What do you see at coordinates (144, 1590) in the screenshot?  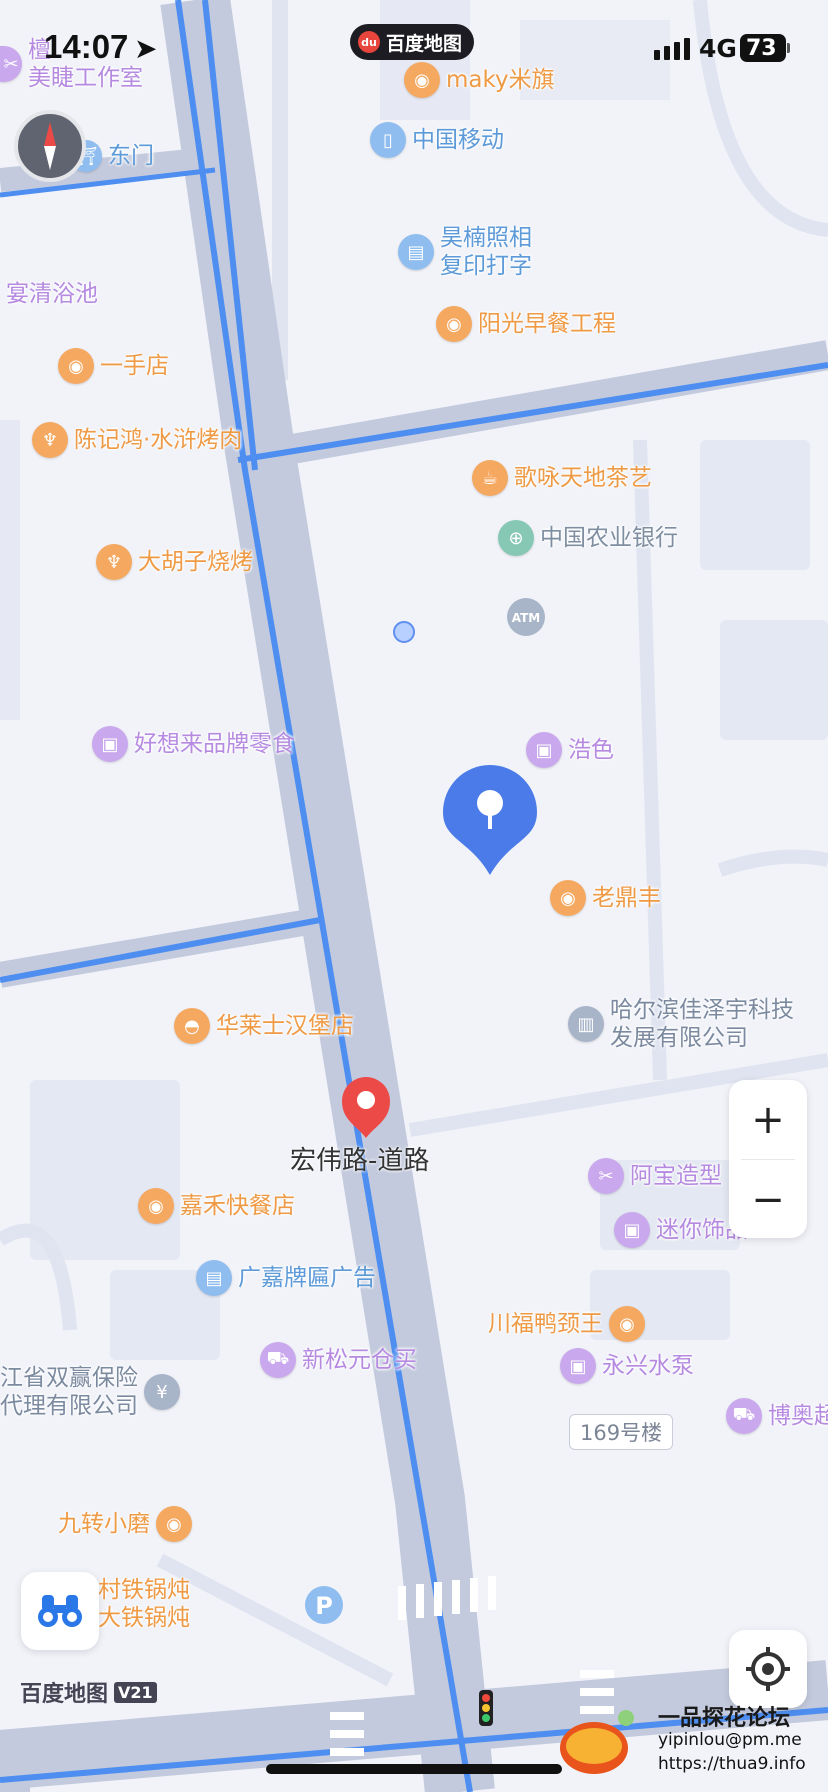 I see `poi-stew-line1: 村铁锅炖` at bounding box center [144, 1590].